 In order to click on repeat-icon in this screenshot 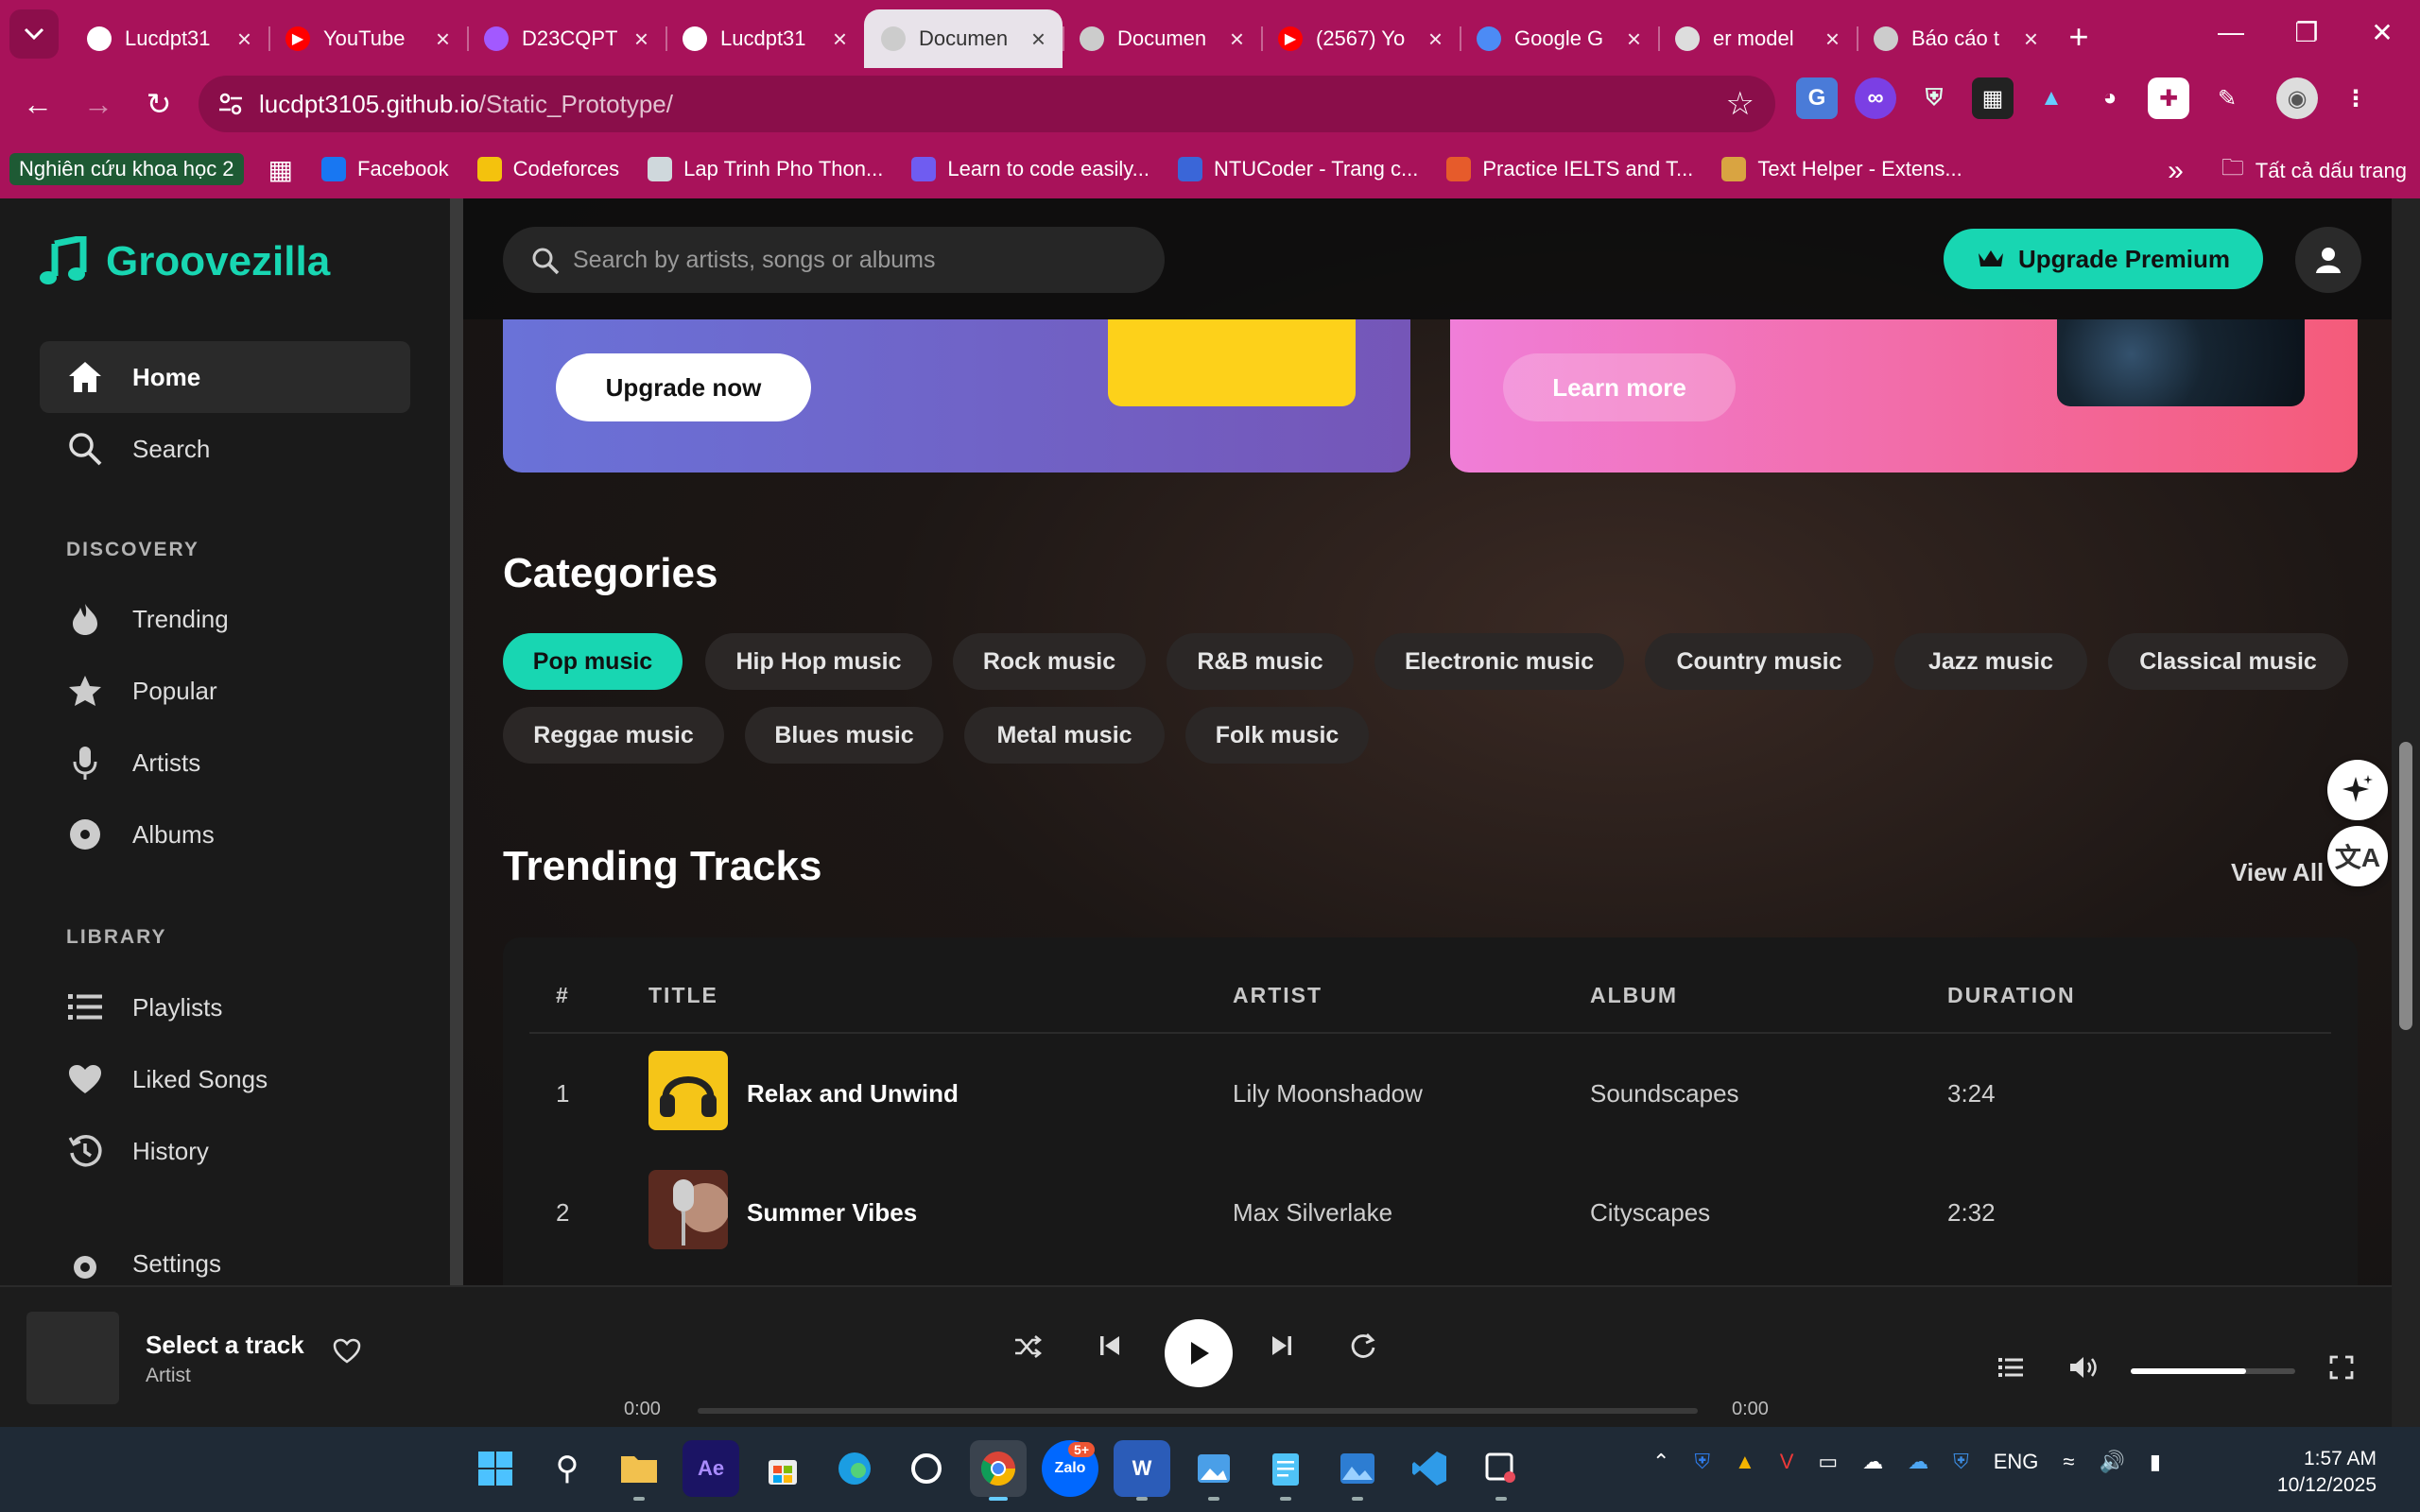, I will do `click(1363, 1345)`.